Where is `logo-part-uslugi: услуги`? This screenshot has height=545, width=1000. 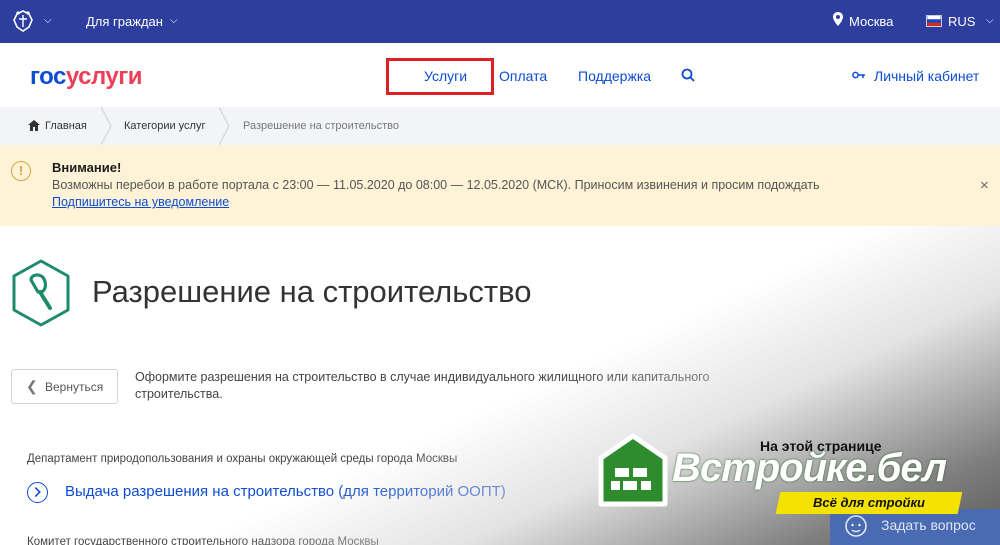
logo-part-uslugi: услуги is located at coordinates (104, 76).